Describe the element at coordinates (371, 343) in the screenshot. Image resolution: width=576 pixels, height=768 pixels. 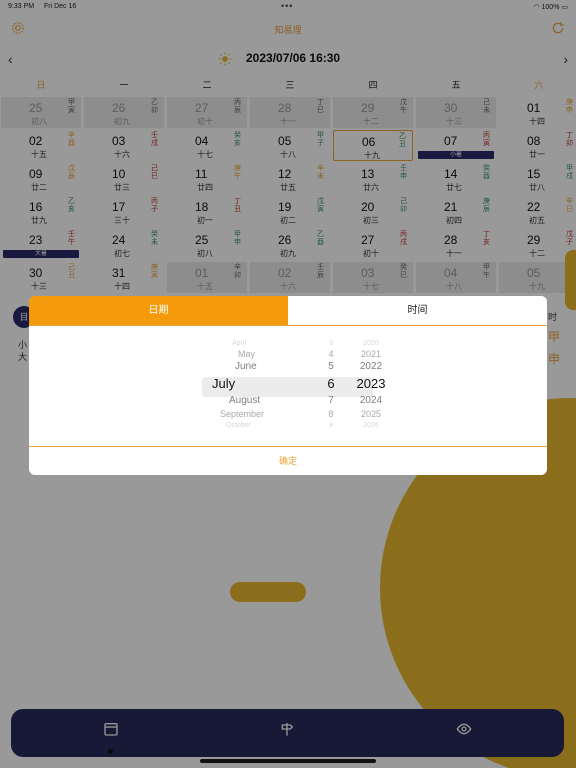
I see `wheel-item: 2020` at that location.